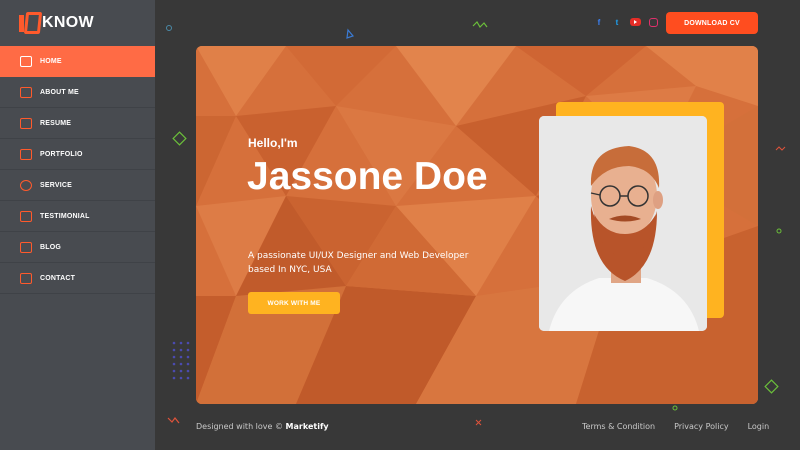  Describe the element at coordinates (759, 426) in the screenshot. I see `footer-link-login: Login` at that location.